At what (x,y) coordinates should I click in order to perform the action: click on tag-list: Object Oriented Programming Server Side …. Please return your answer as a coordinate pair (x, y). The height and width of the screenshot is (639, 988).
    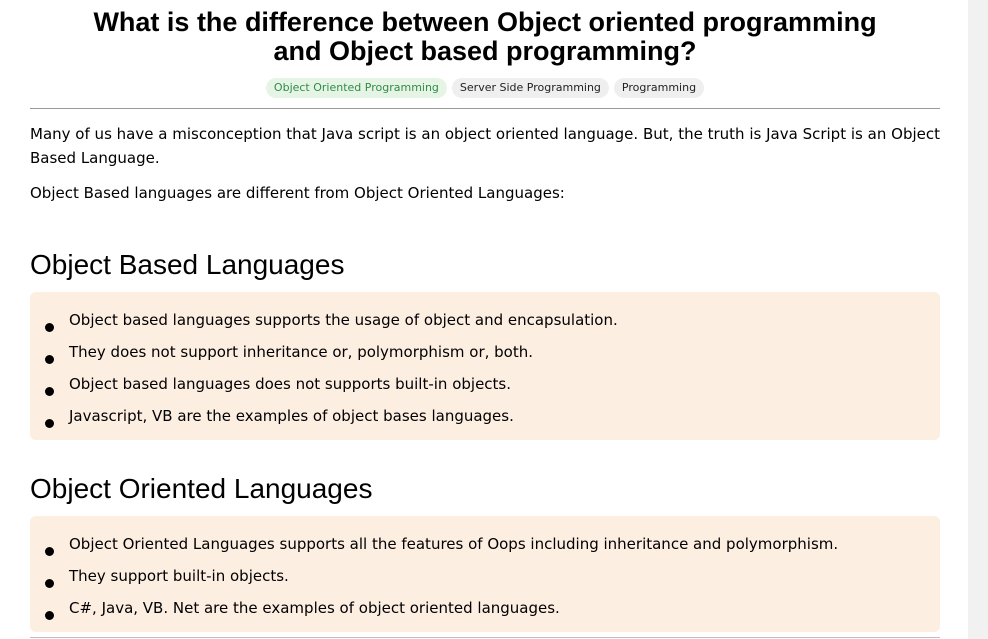
    Looking at the image, I should click on (485, 88).